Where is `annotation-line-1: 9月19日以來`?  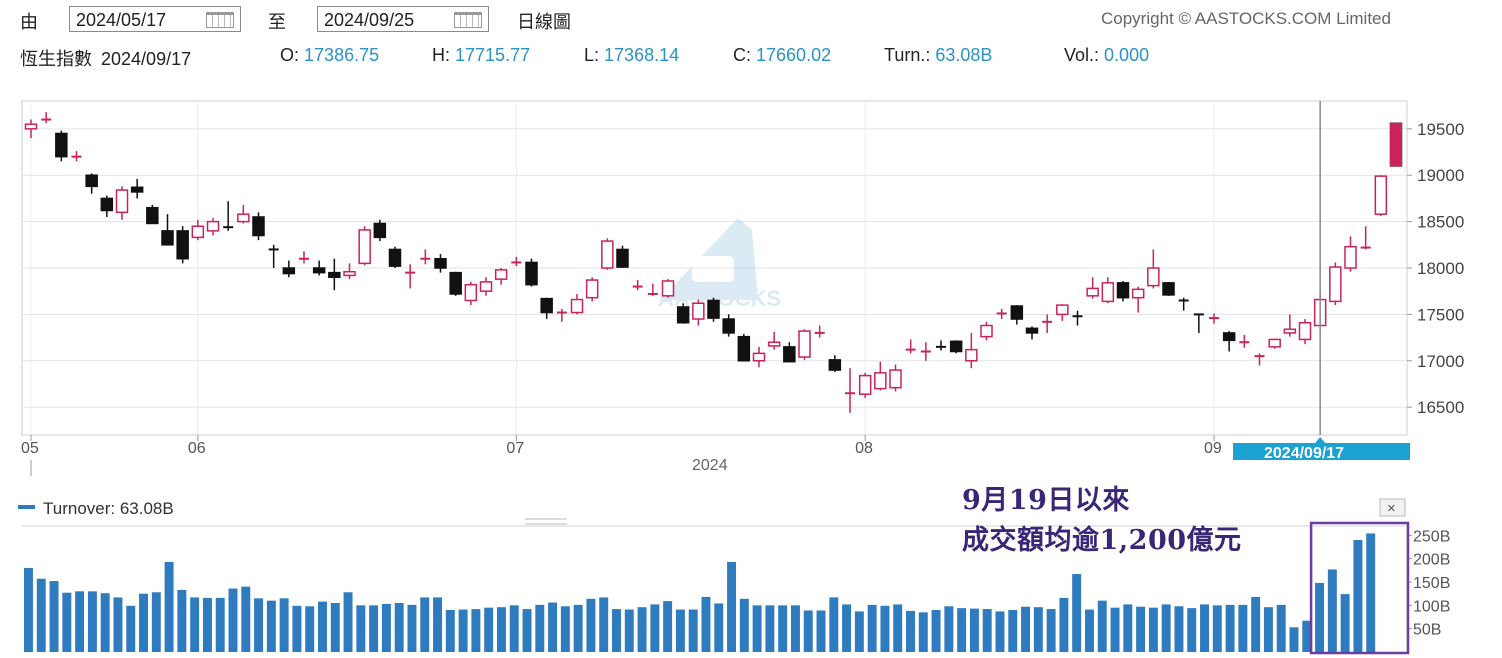 annotation-line-1: 9月19日以來 is located at coordinates (1046, 500).